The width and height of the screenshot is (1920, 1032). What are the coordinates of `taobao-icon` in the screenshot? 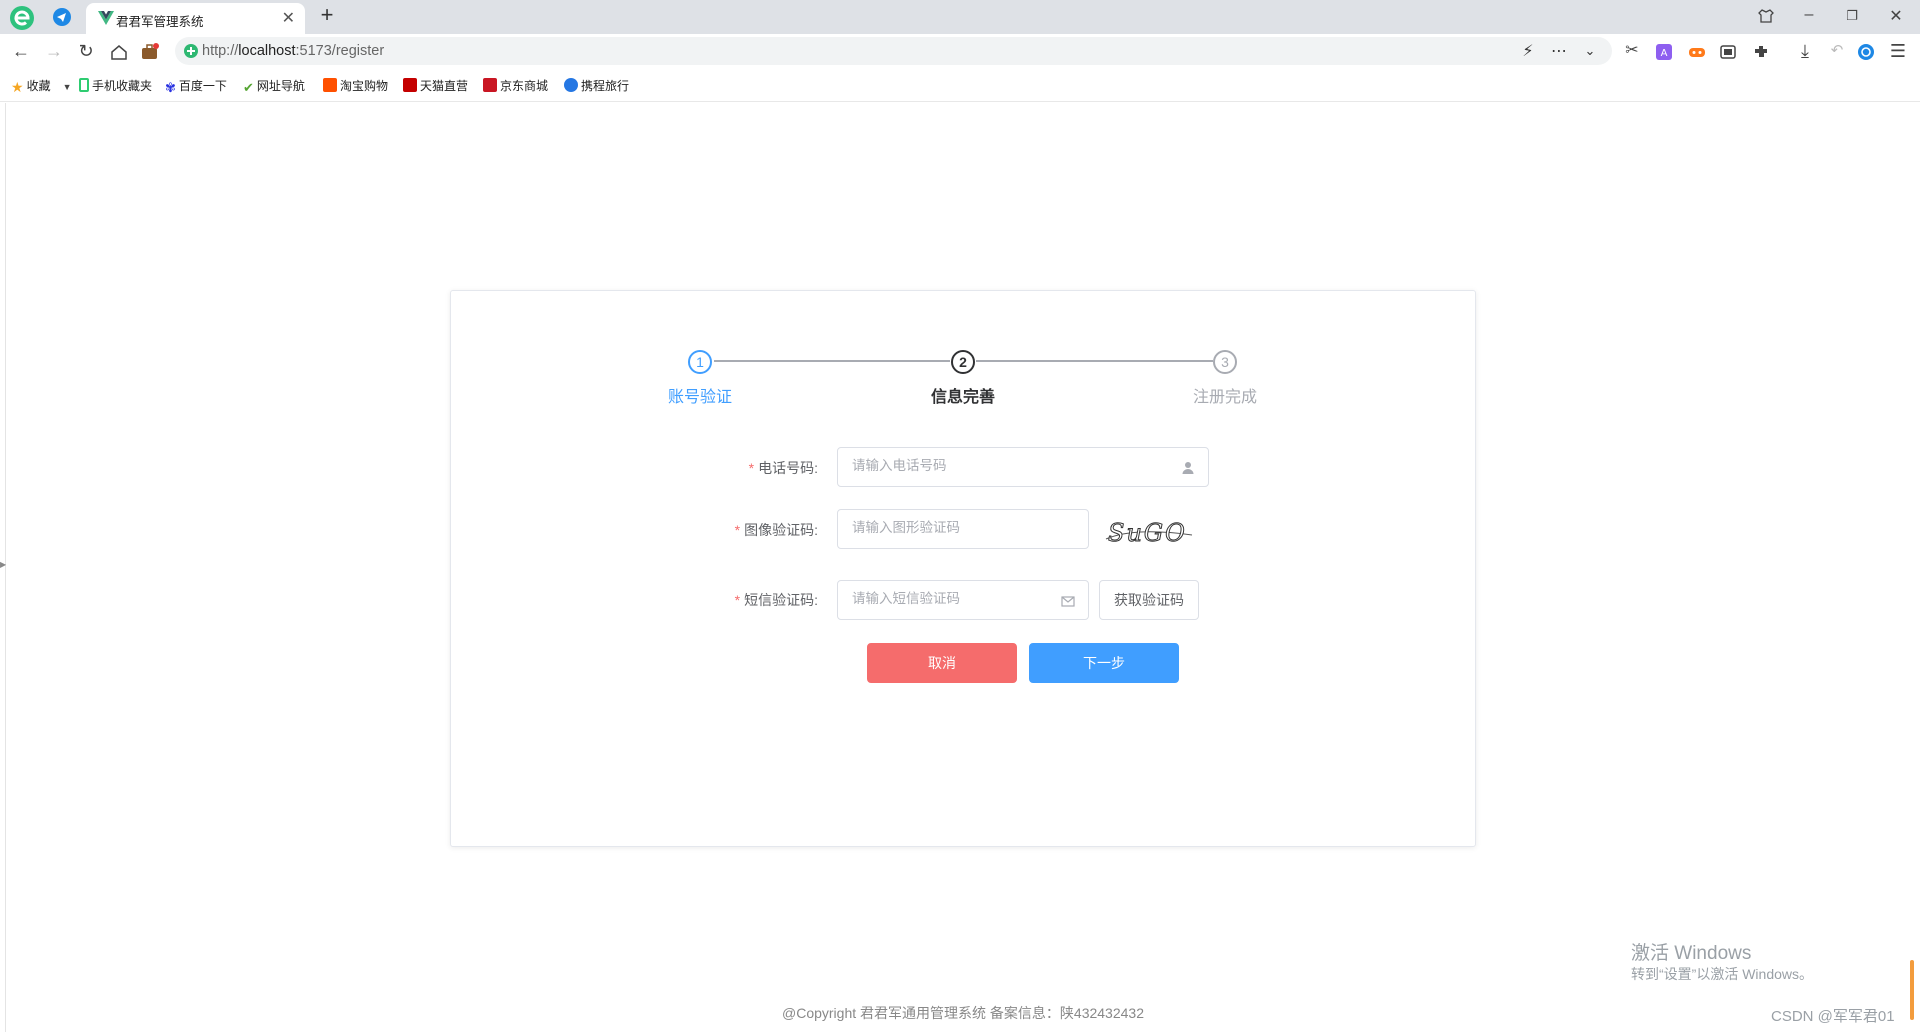 It's located at (330, 85).